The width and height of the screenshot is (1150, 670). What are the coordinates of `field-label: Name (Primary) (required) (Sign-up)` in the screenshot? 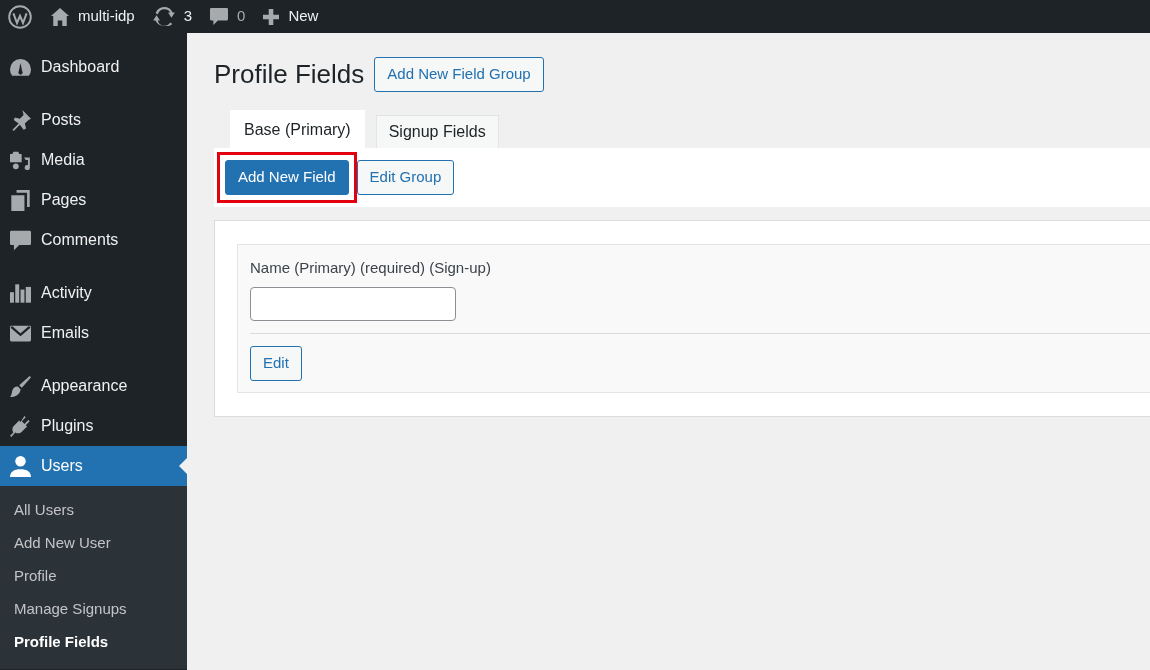 It's located at (371, 268).